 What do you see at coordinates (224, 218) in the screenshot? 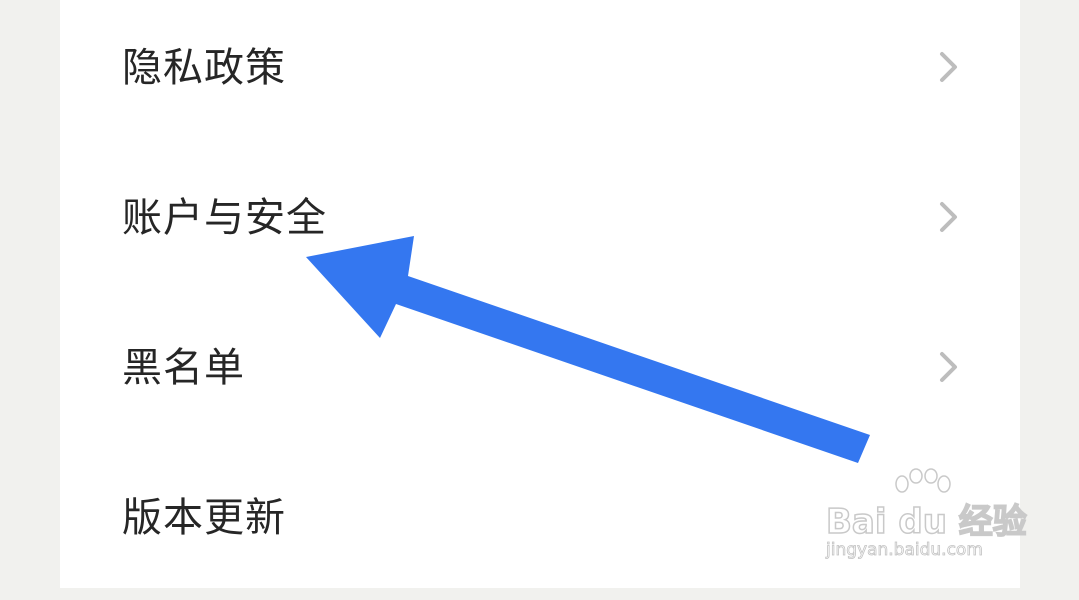
I see `menu-item-label: 账户与安全` at bounding box center [224, 218].